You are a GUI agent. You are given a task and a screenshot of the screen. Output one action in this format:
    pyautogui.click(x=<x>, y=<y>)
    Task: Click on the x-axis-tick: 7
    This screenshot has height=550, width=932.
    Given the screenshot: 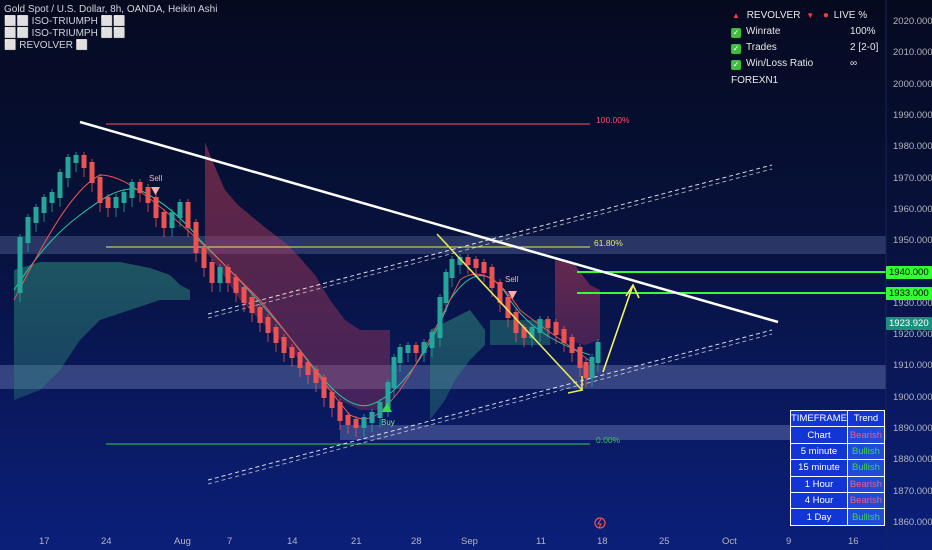 What is the action you would take?
    pyautogui.click(x=230, y=541)
    